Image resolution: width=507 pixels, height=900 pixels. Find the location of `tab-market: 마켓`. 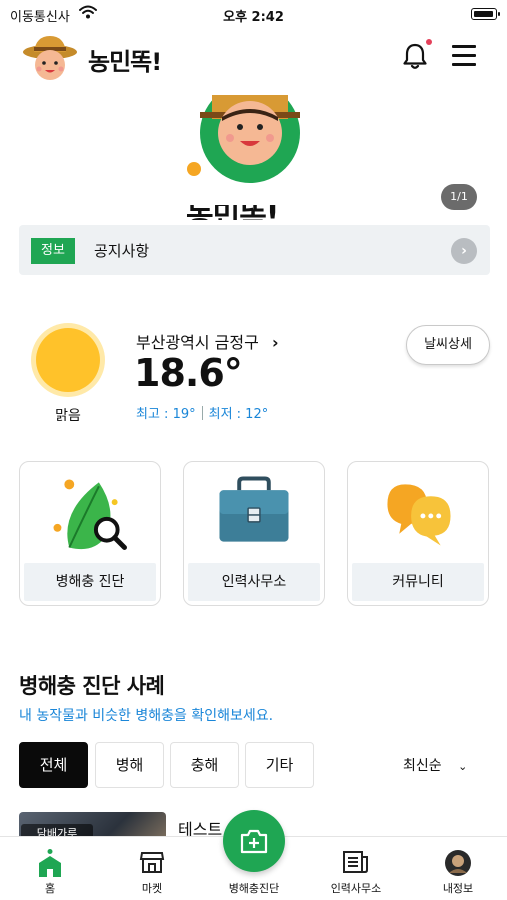

tab-market: 마켓 is located at coordinates (152, 868).